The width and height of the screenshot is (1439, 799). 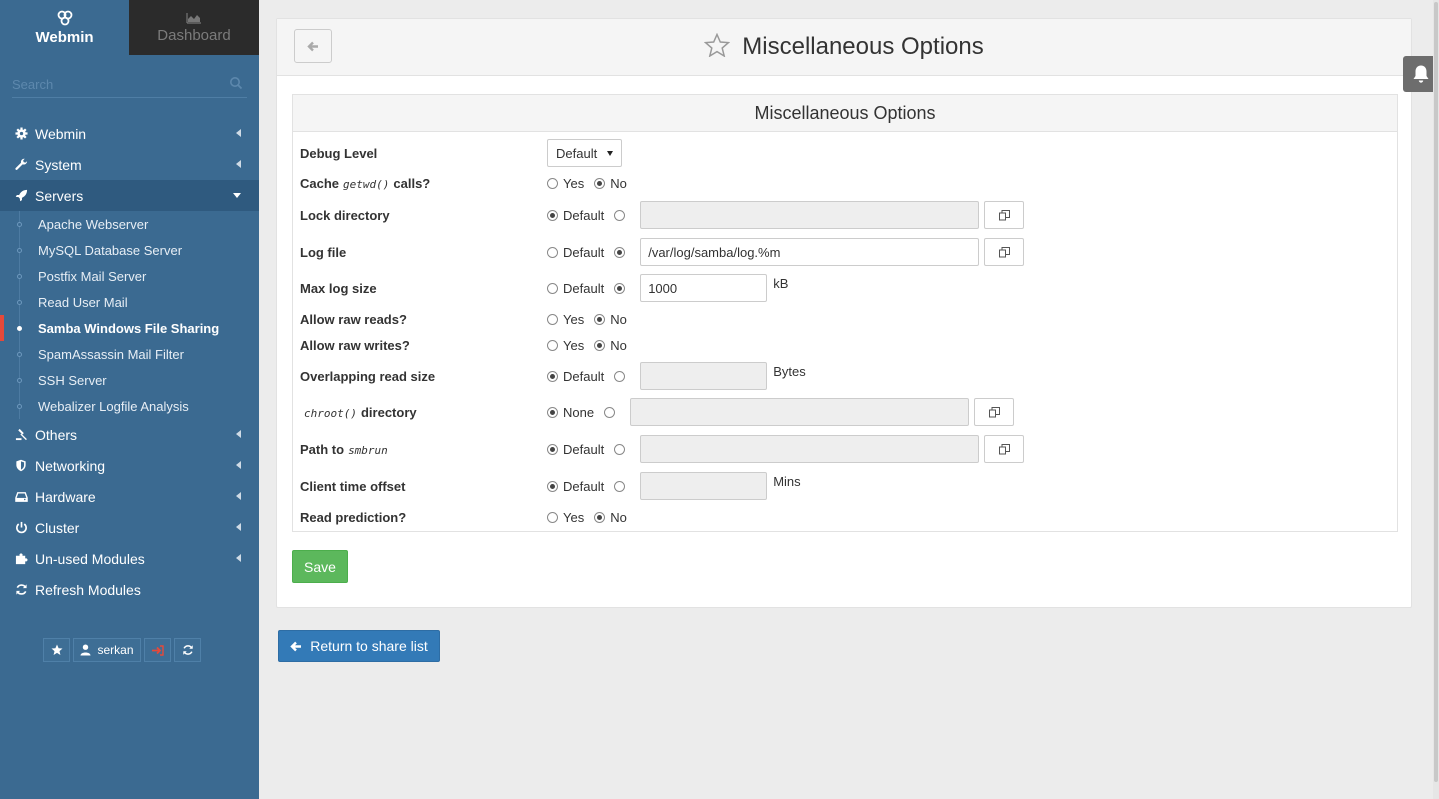 I want to click on sidebar-subitem-webalizer: Webalizer Logfile Analysis, so click(x=129, y=406).